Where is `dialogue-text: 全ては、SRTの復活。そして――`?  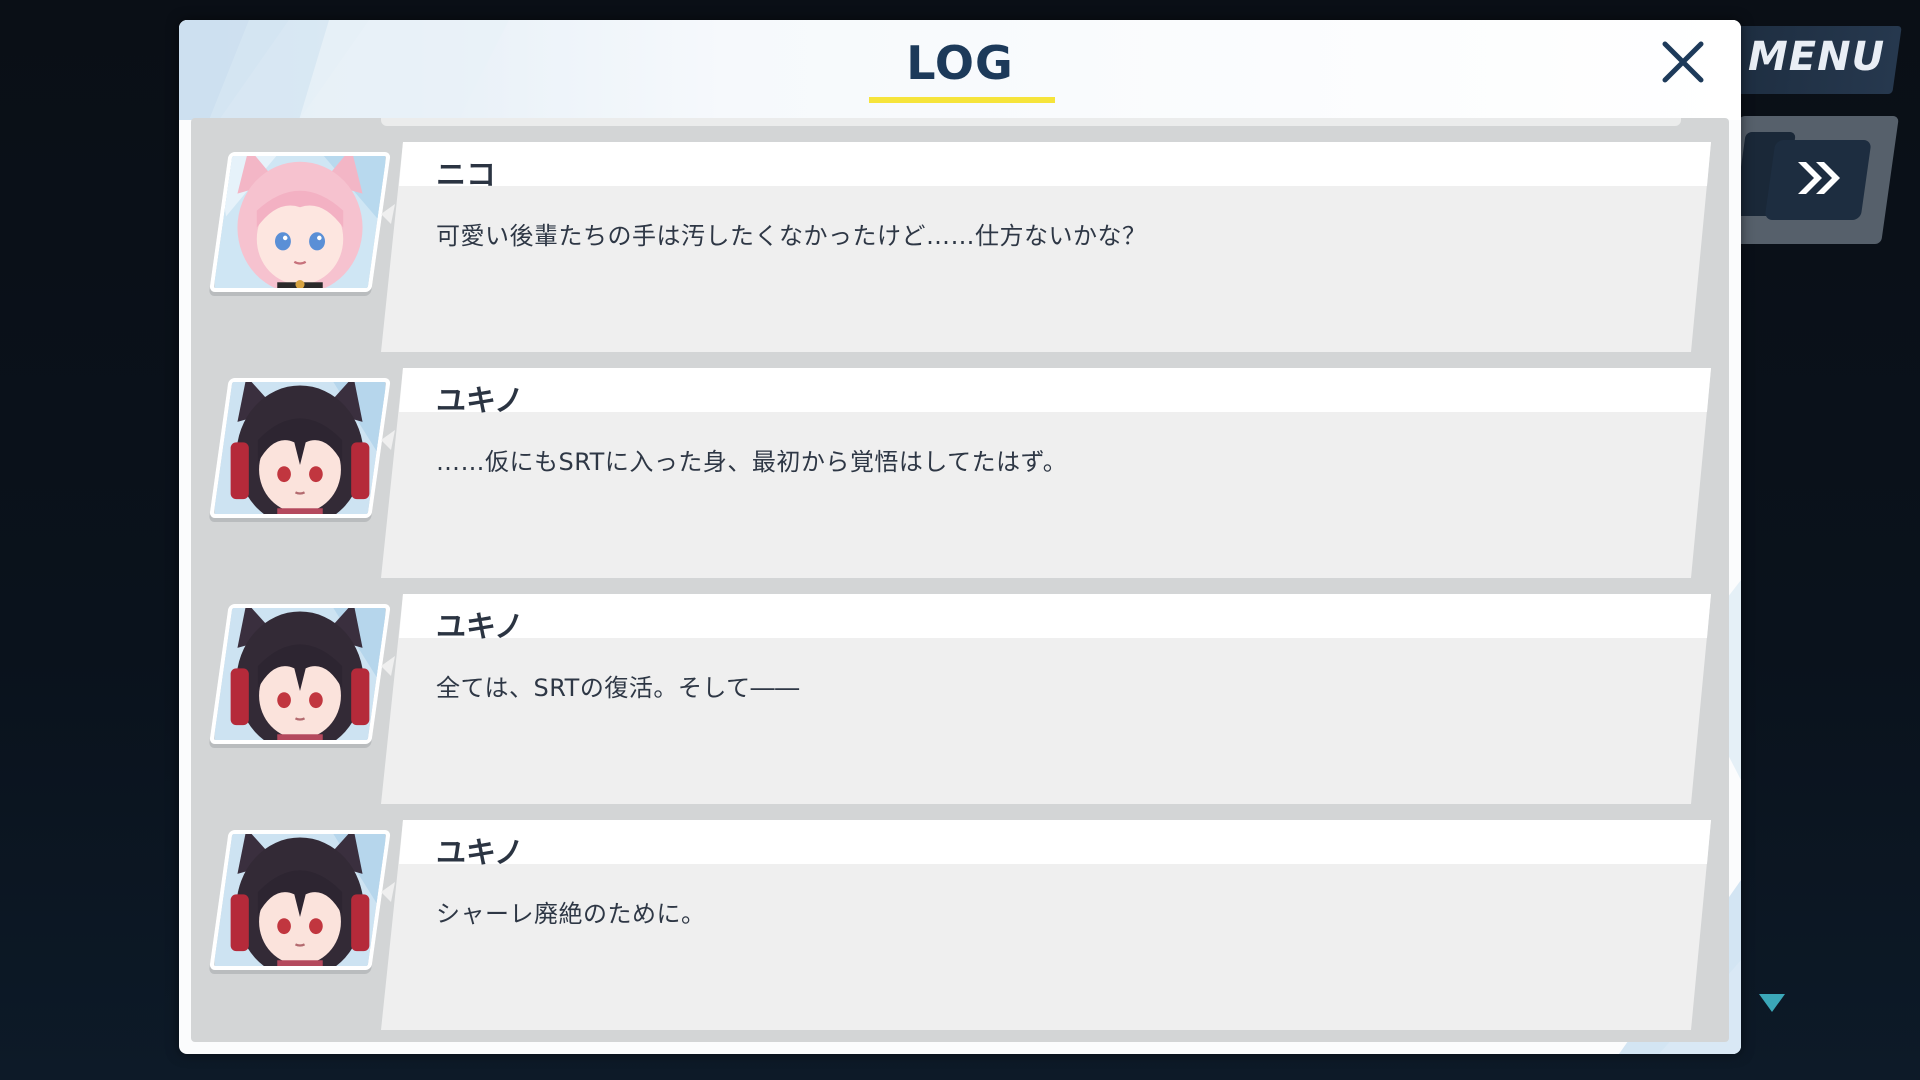 dialogue-text: 全ては、SRTの復活。そして―― is located at coordinates (618, 688).